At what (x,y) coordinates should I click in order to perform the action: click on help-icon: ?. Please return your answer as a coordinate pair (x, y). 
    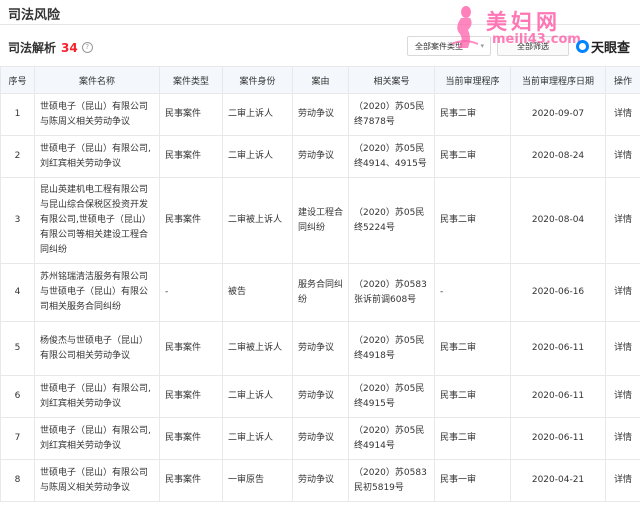
    Looking at the image, I should click on (87, 47).